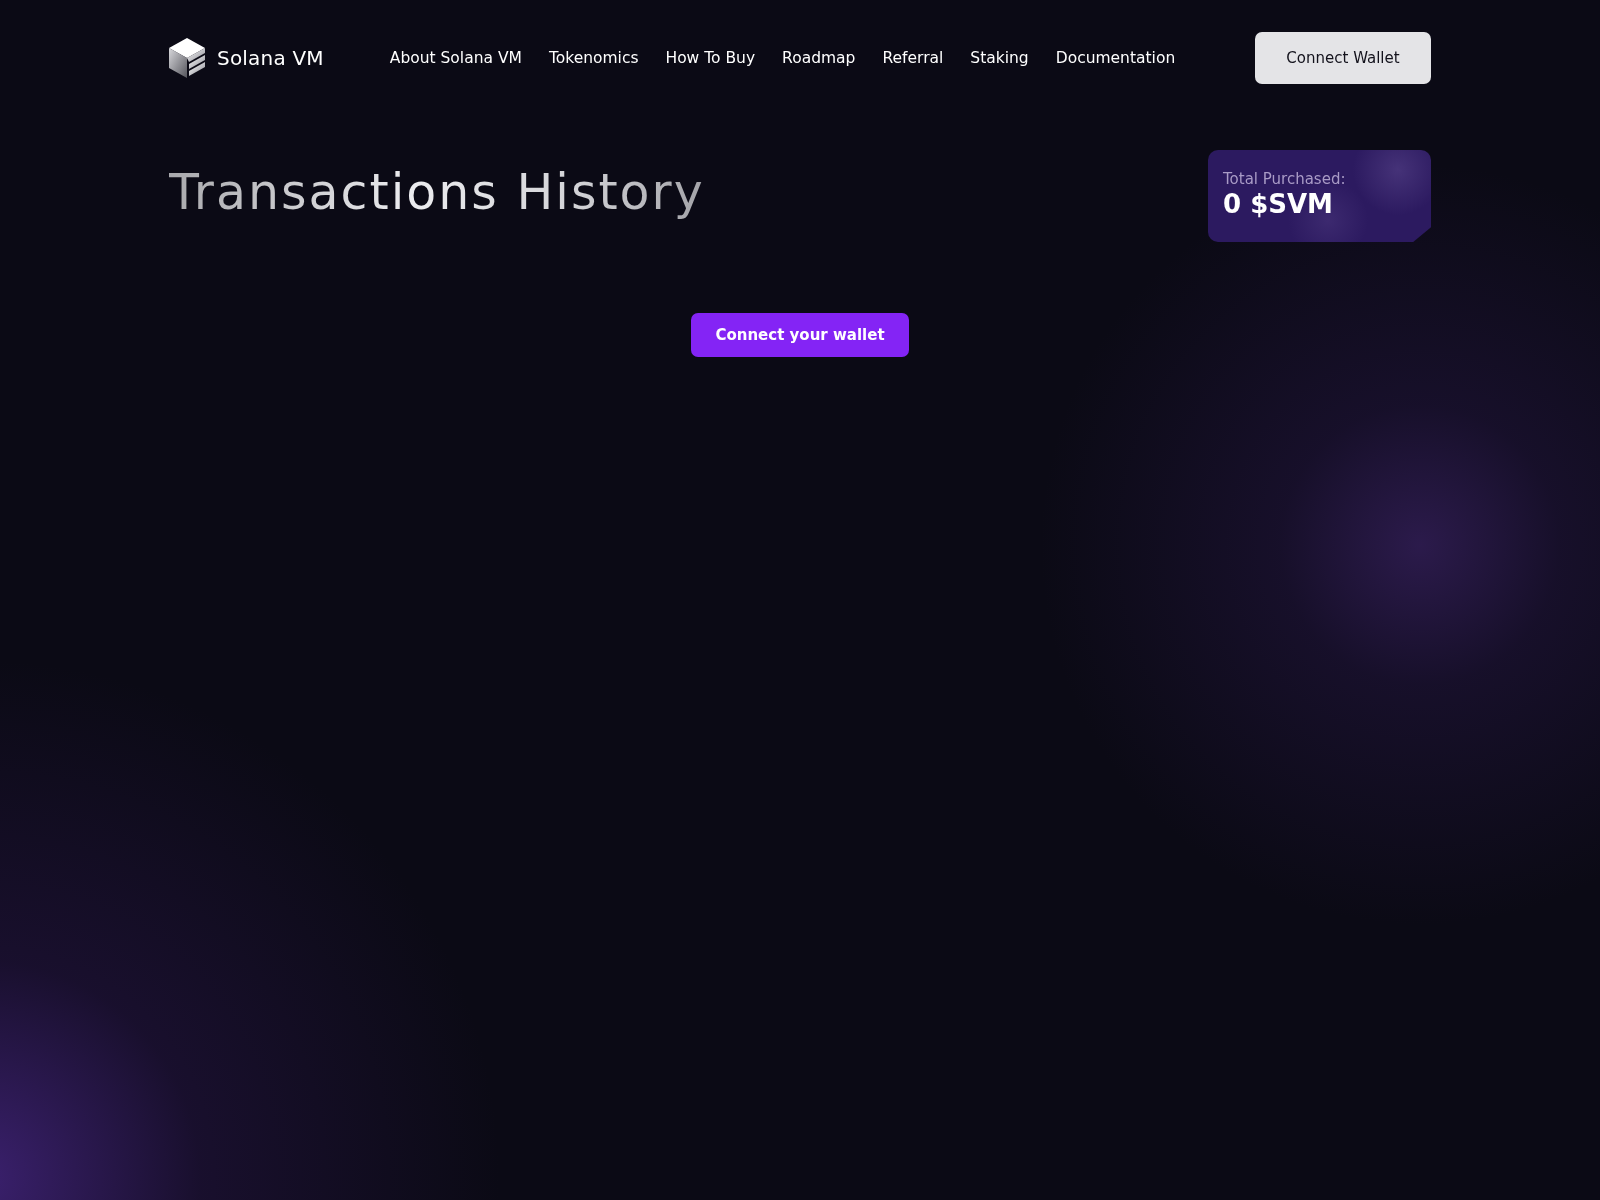  What do you see at coordinates (999, 58) in the screenshot?
I see `nav-link: Staking` at bounding box center [999, 58].